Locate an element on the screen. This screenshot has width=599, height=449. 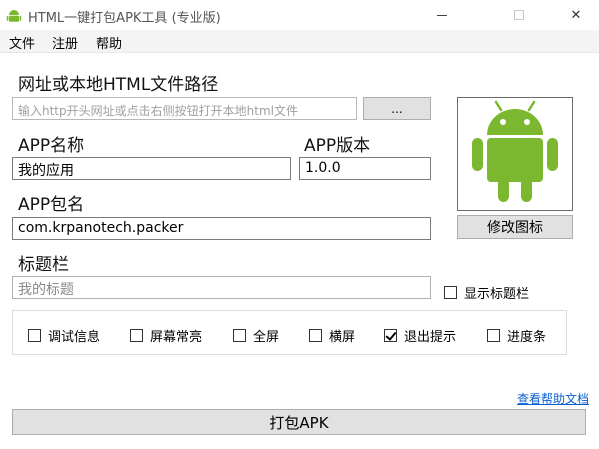
menu-file: 文件 is located at coordinates (22, 42).